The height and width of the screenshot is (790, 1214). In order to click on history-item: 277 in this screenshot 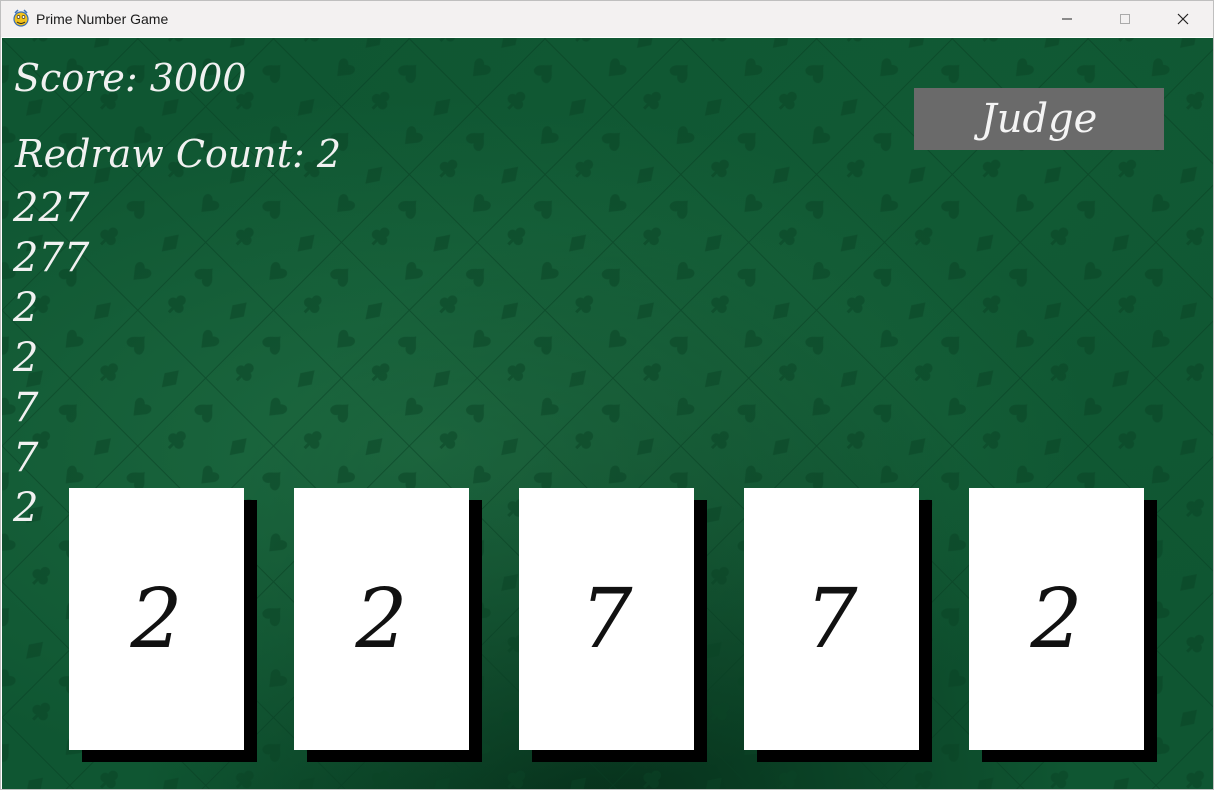, I will do `click(51, 258)`.